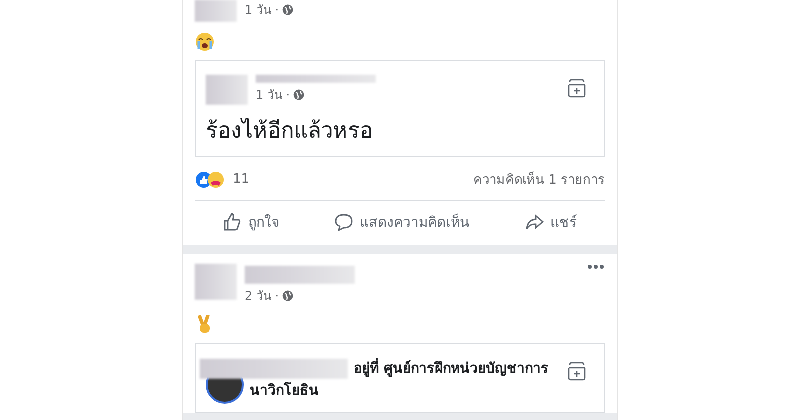  Describe the element at coordinates (539, 179) in the screenshot. I see `comment-count: ความคิดเห็น 1 รายการ` at that location.